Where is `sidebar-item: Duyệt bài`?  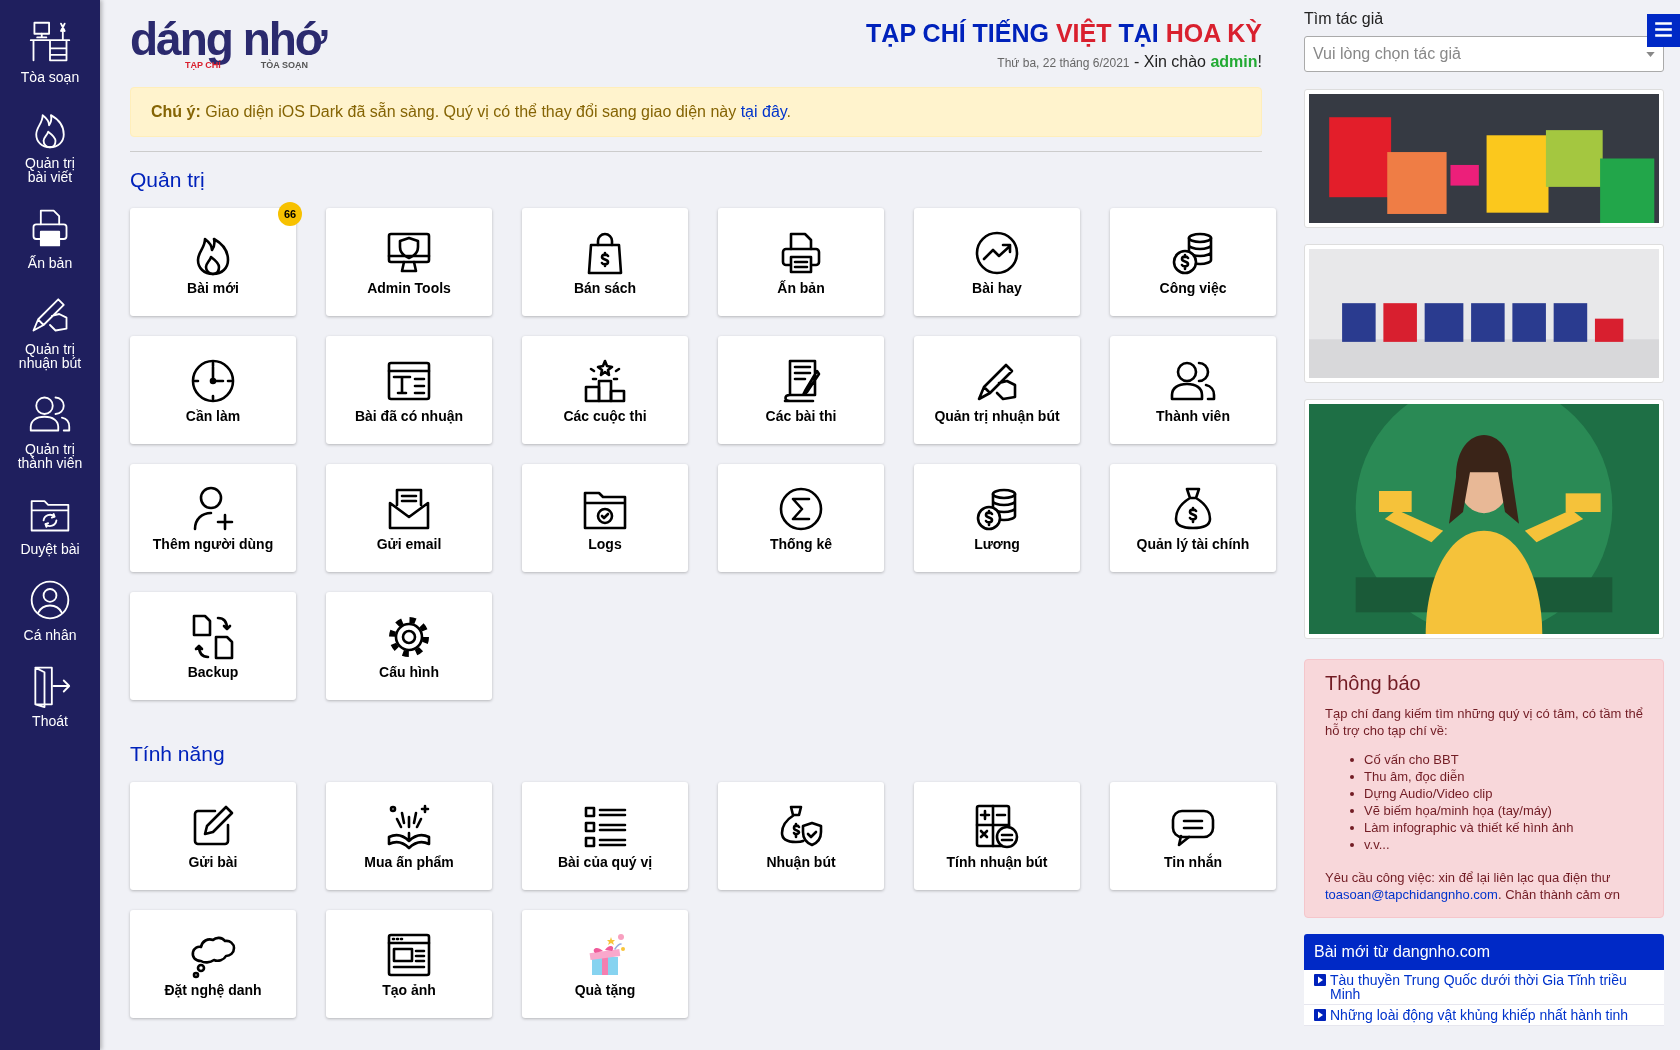
sidebar-item: Duyệt bài is located at coordinates (50, 524).